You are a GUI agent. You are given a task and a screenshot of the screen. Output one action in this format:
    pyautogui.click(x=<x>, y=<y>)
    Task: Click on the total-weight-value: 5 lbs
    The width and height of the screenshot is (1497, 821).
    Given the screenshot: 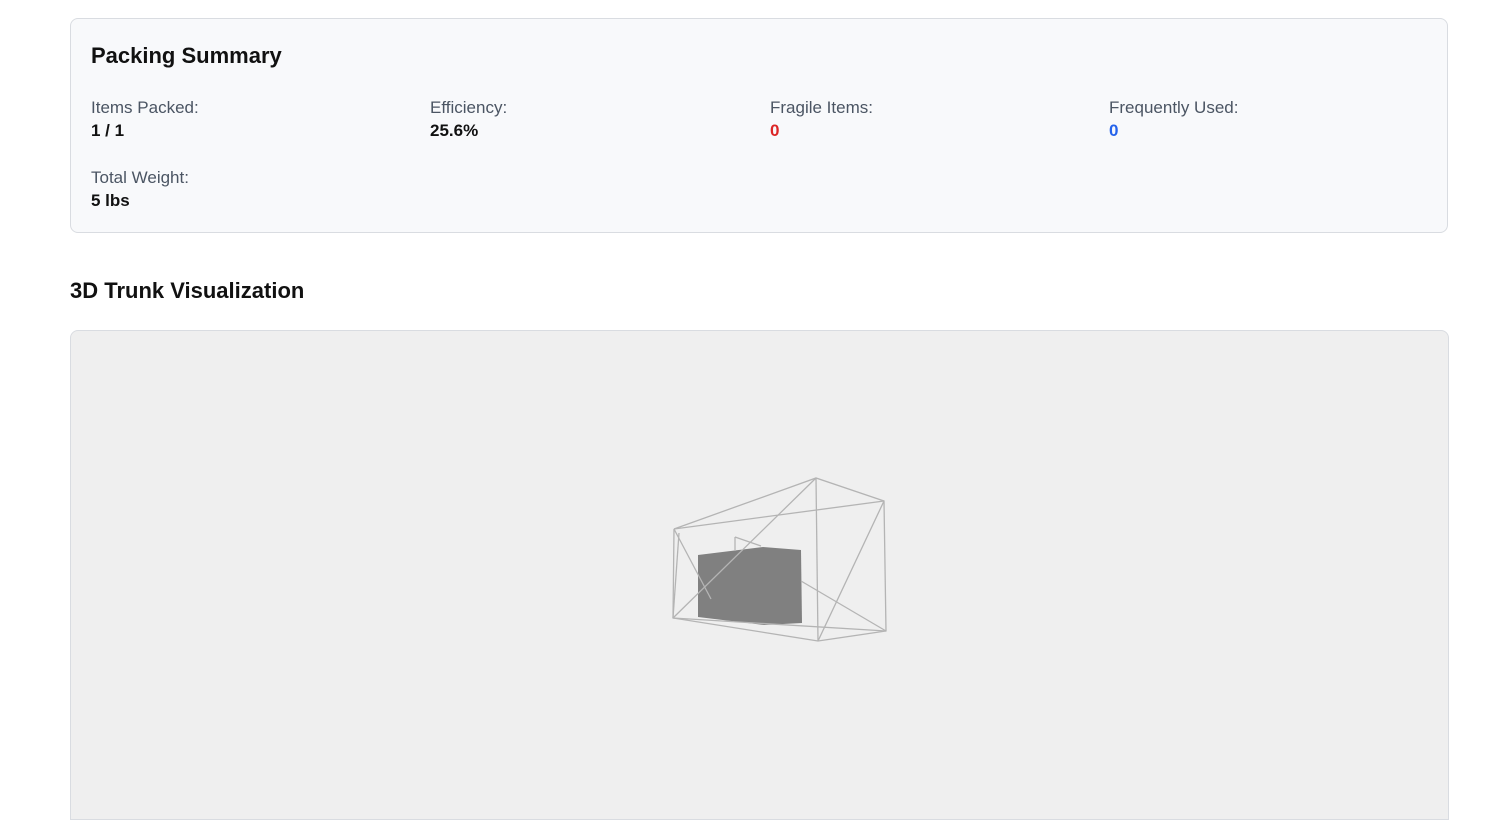 What is the action you would take?
    pyautogui.click(x=110, y=200)
    